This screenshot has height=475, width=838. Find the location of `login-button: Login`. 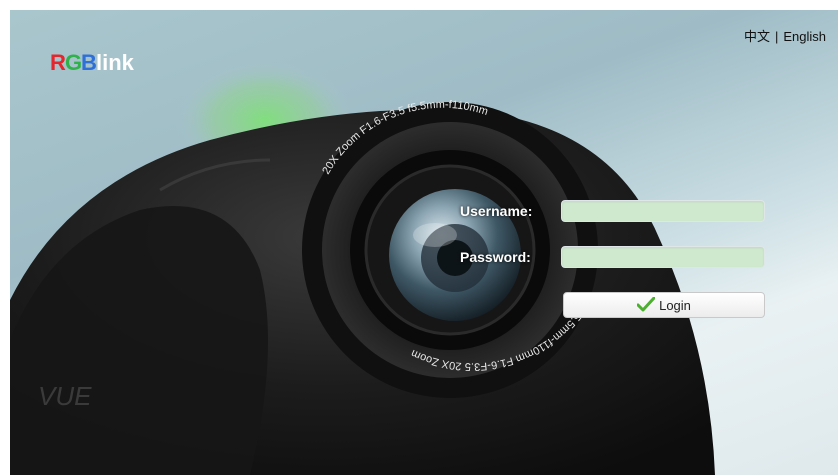

login-button: Login is located at coordinates (664, 305).